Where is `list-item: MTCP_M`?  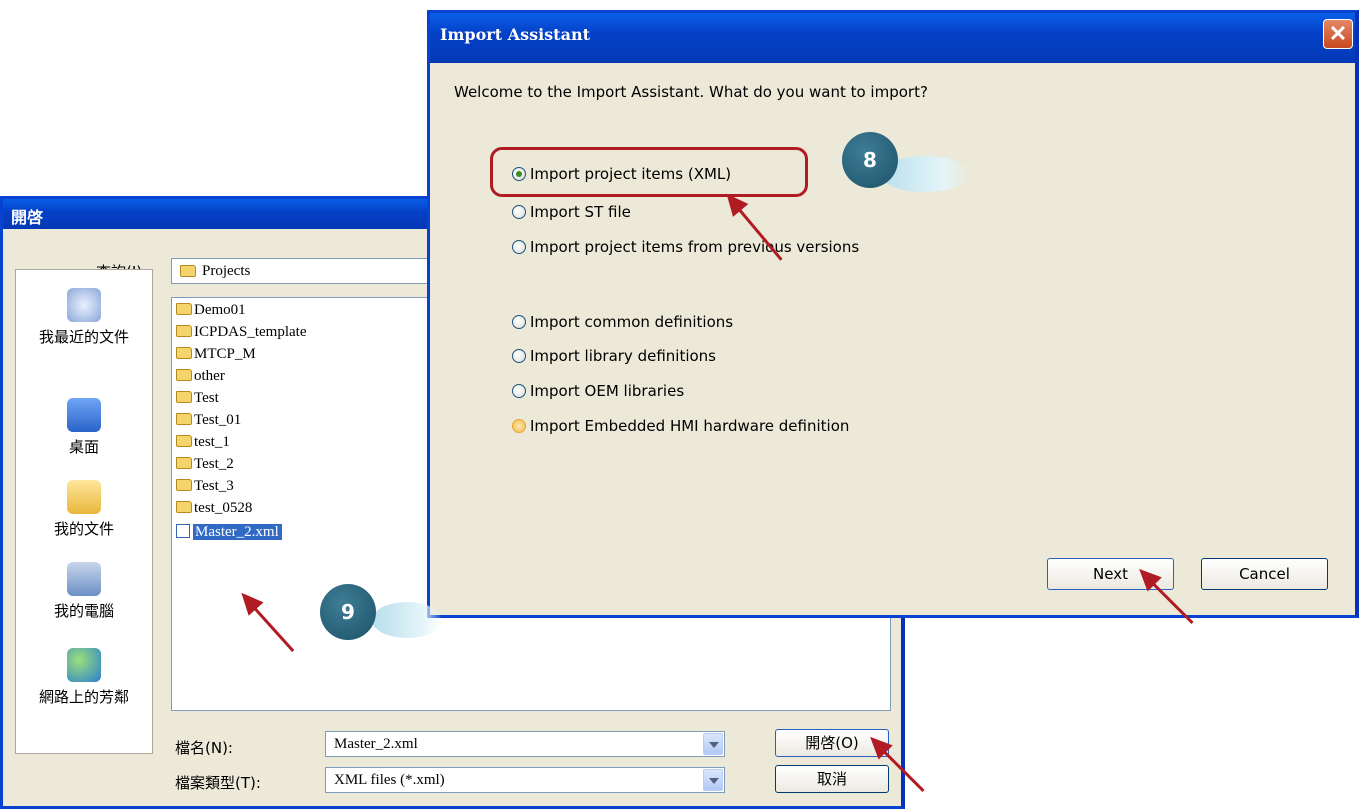
list-item: MTCP_M is located at coordinates (216, 356).